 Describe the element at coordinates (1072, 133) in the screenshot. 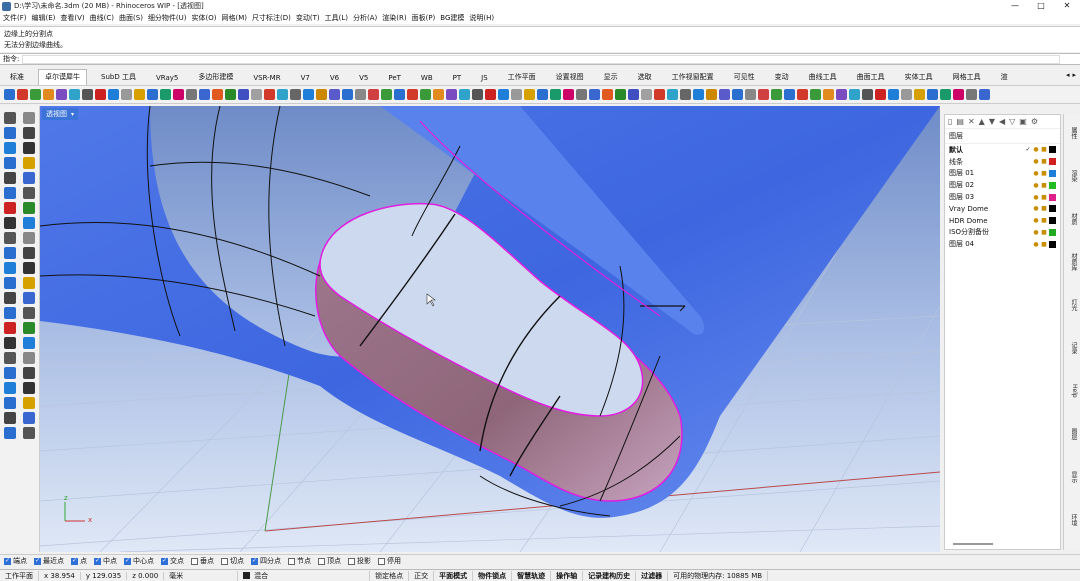

I see `side-tab: 属性` at that location.